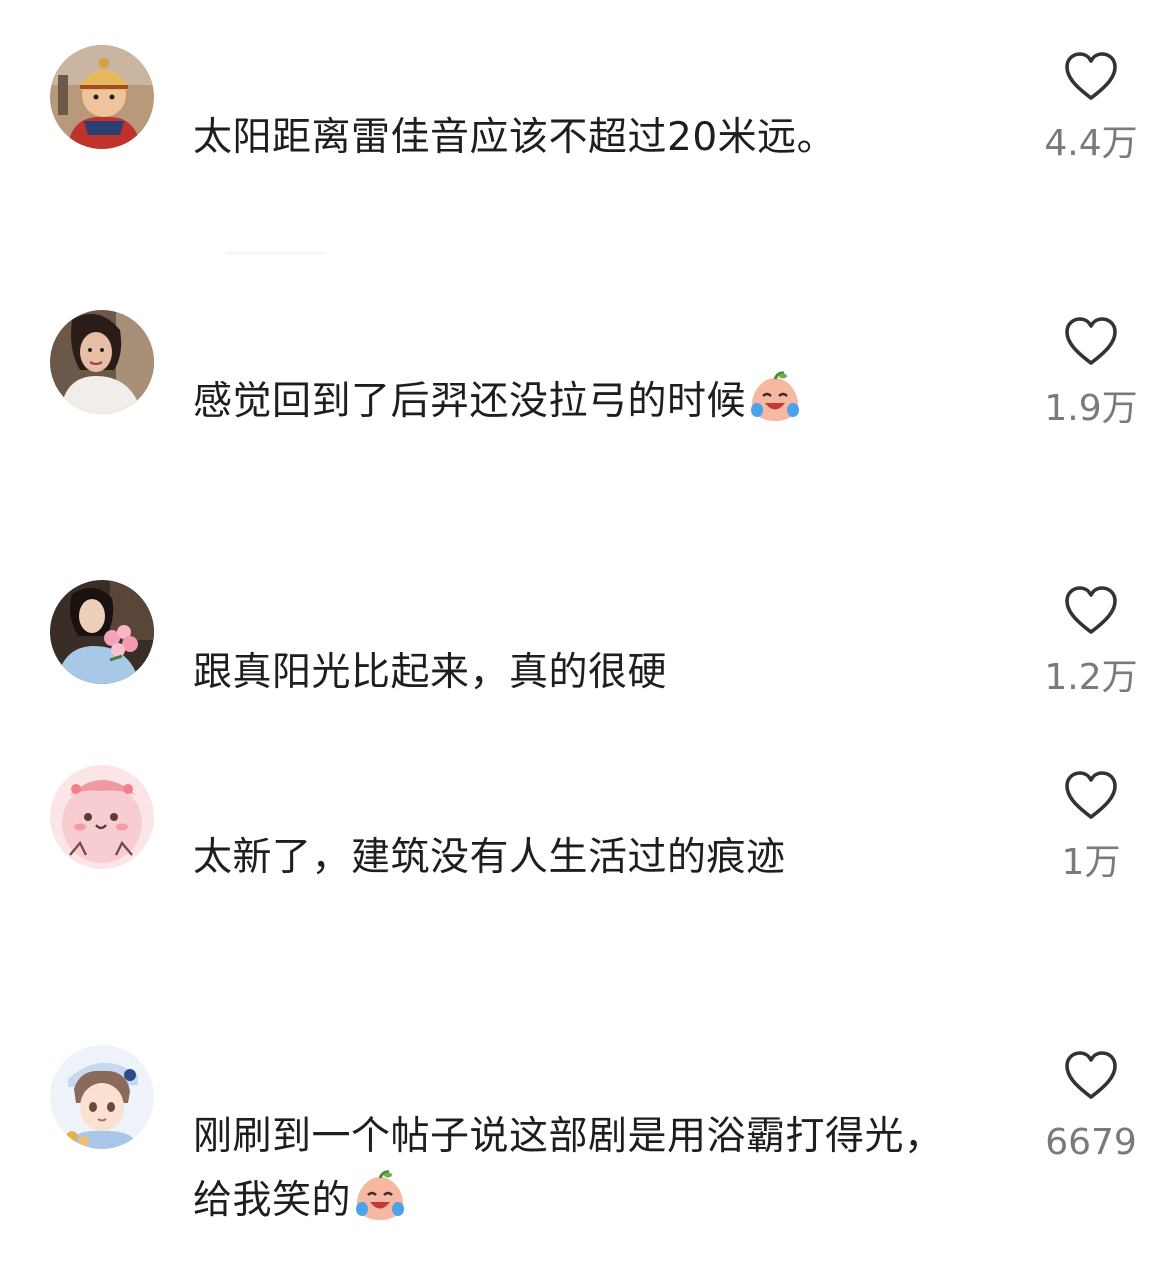 The width and height of the screenshot is (1170, 1278). I want to click on comment-text: 太新了，建筑没有人生活过的痕迹, so click(489, 857).